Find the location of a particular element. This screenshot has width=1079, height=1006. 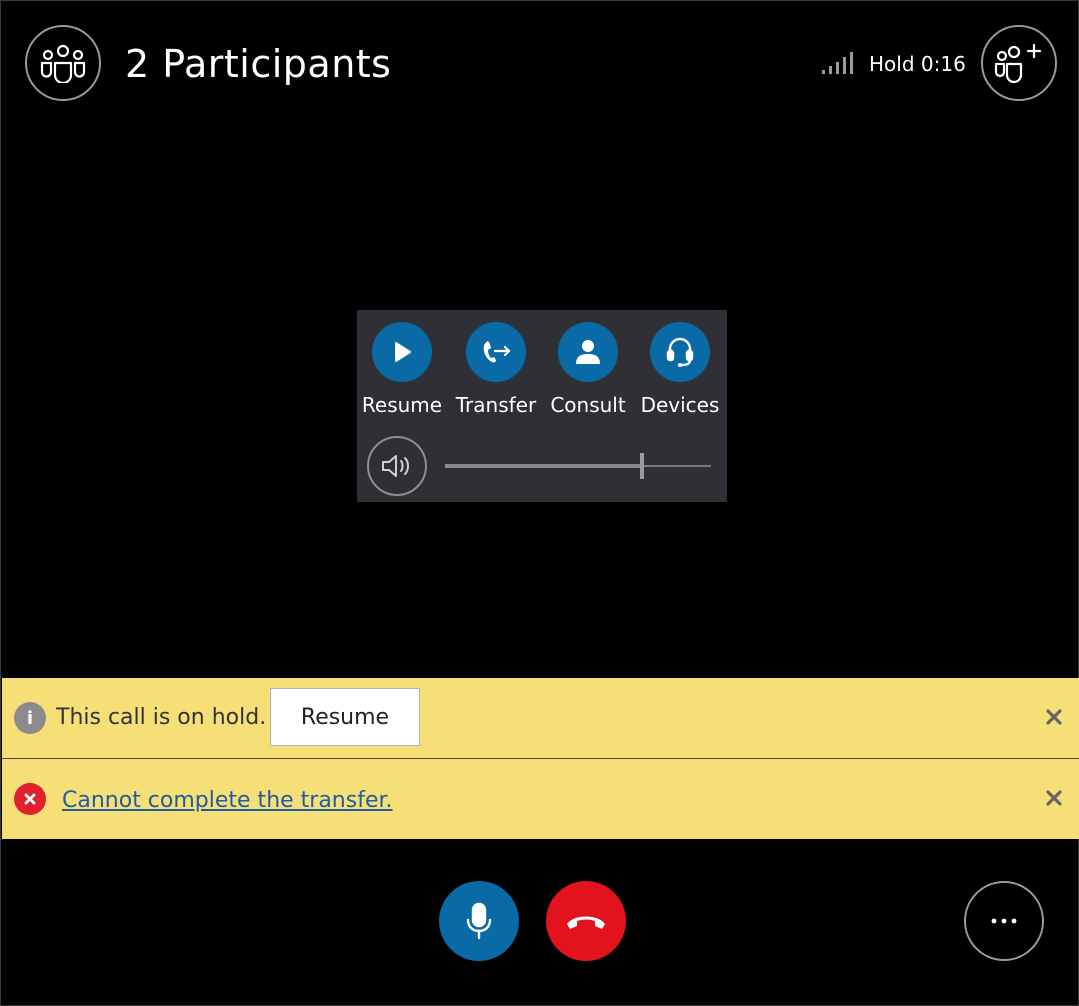

speaker-icon is located at coordinates (395, 466).